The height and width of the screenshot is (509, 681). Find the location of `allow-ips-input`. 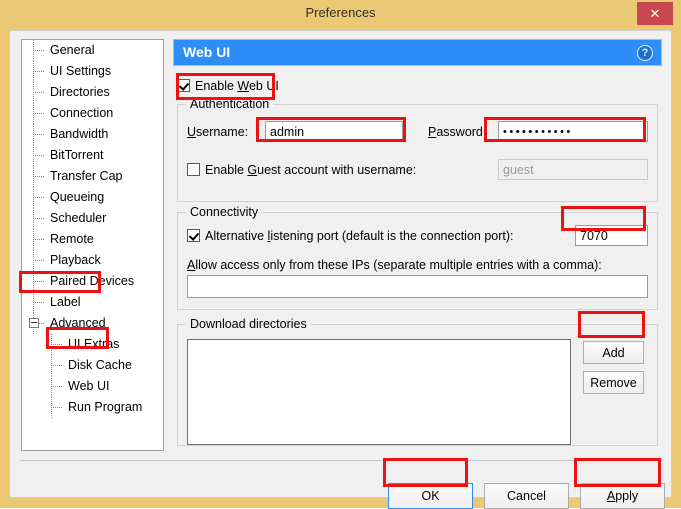

allow-ips-input is located at coordinates (417, 286).